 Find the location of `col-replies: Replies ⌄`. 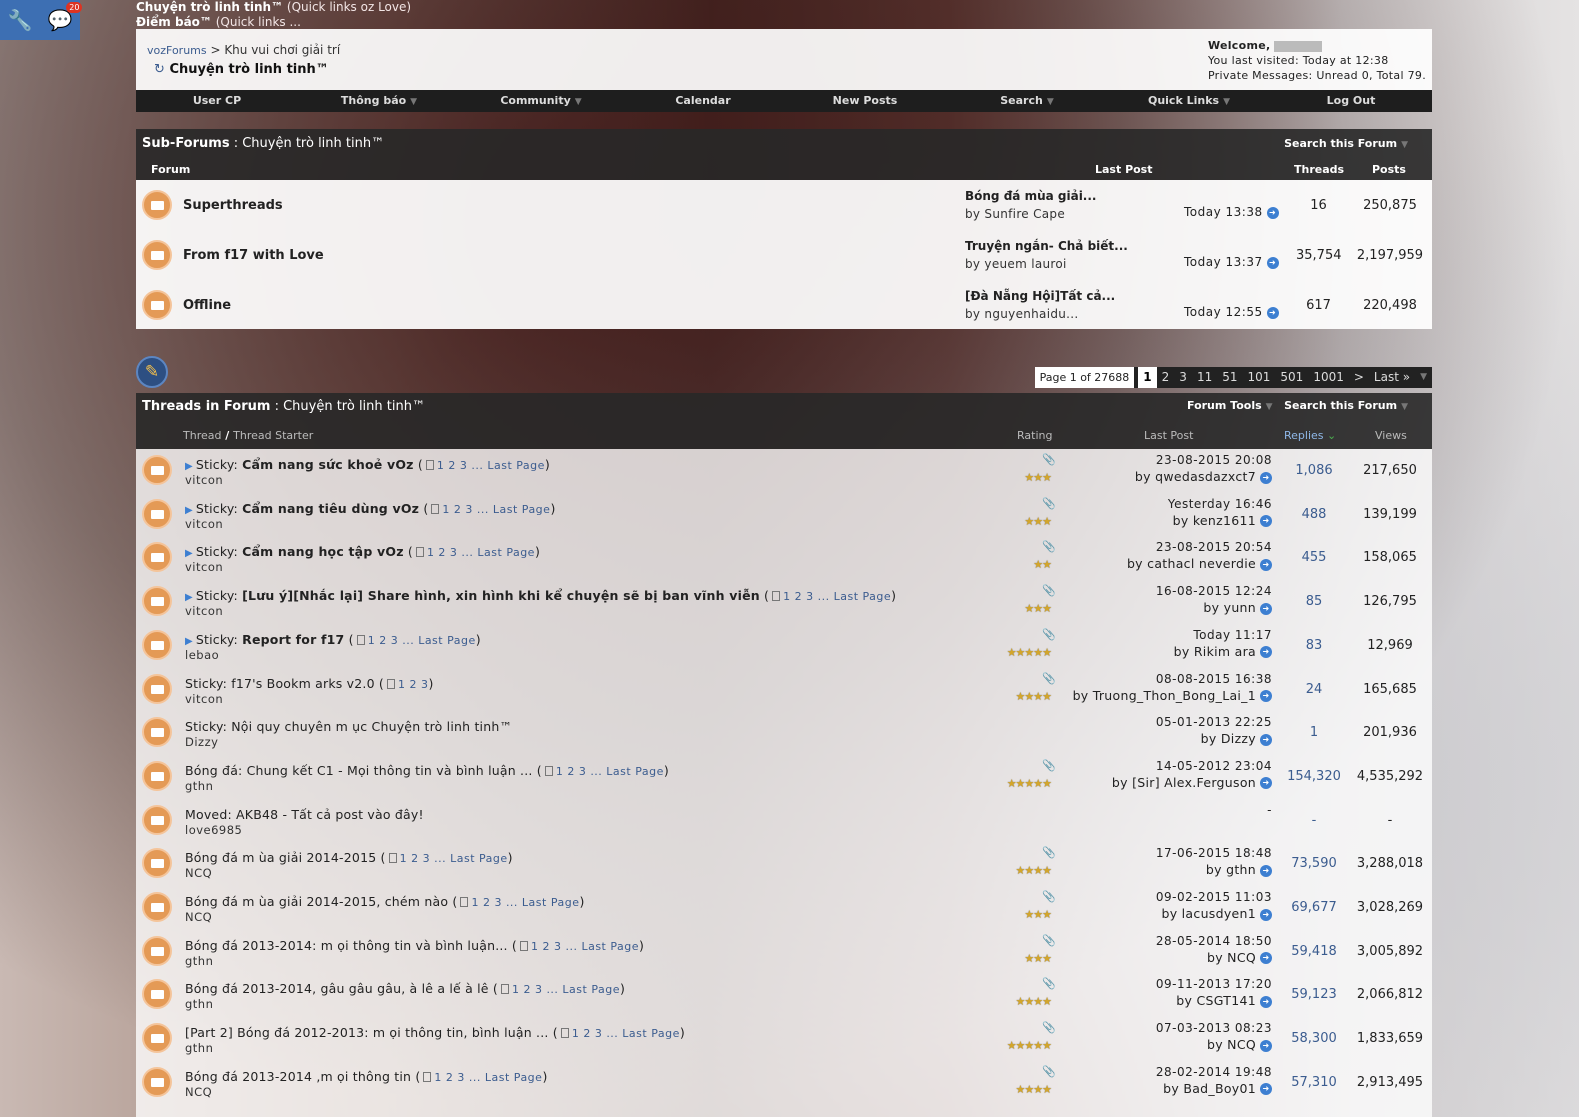

col-replies: Replies ⌄ is located at coordinates (1310, 435).